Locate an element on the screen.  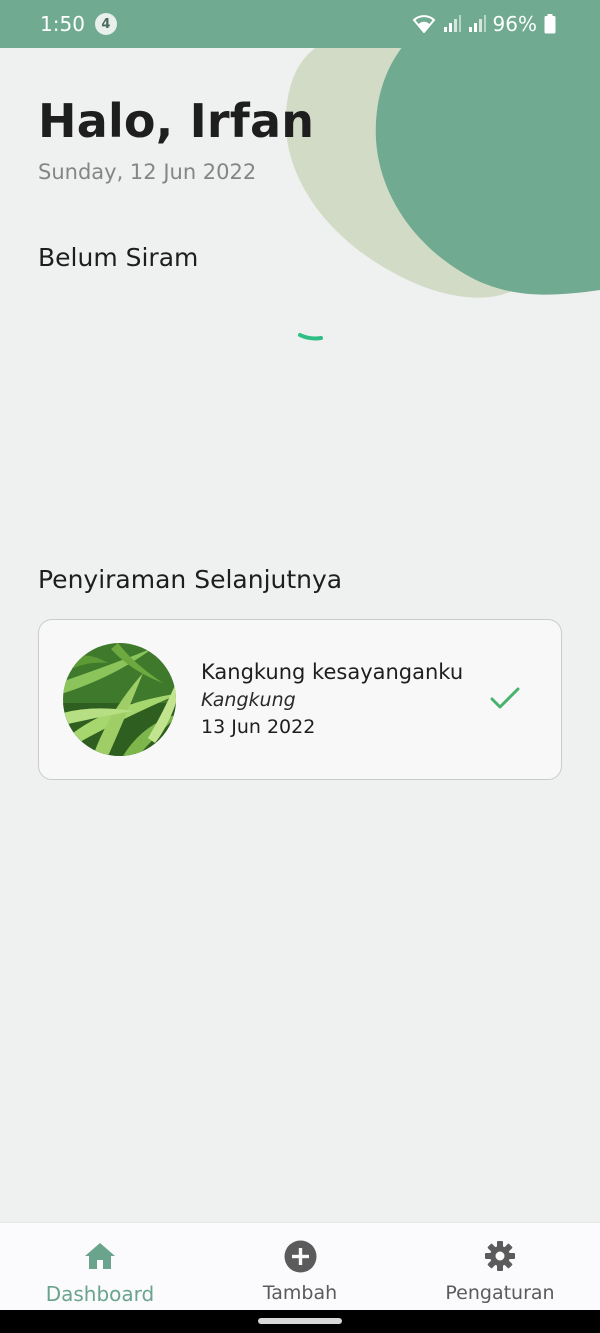
gear-icon is located at coordinates (500, 1256).